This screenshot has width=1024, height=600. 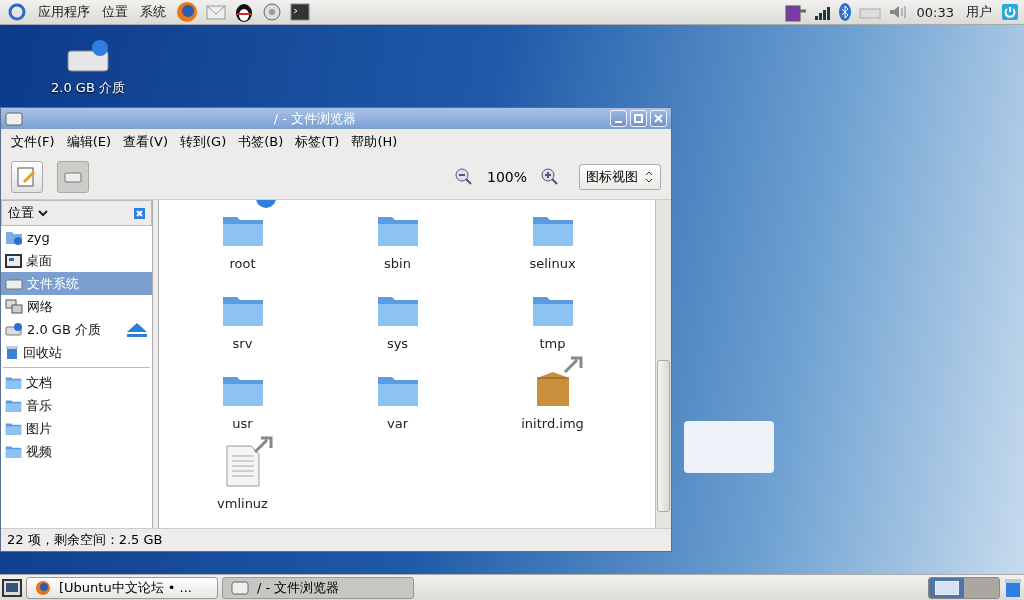 What do you see at coordinates (76, 329) in the screenshot?
I see `sidebar-item: 2.0 GB 介质` at bounding box center [76, 329].